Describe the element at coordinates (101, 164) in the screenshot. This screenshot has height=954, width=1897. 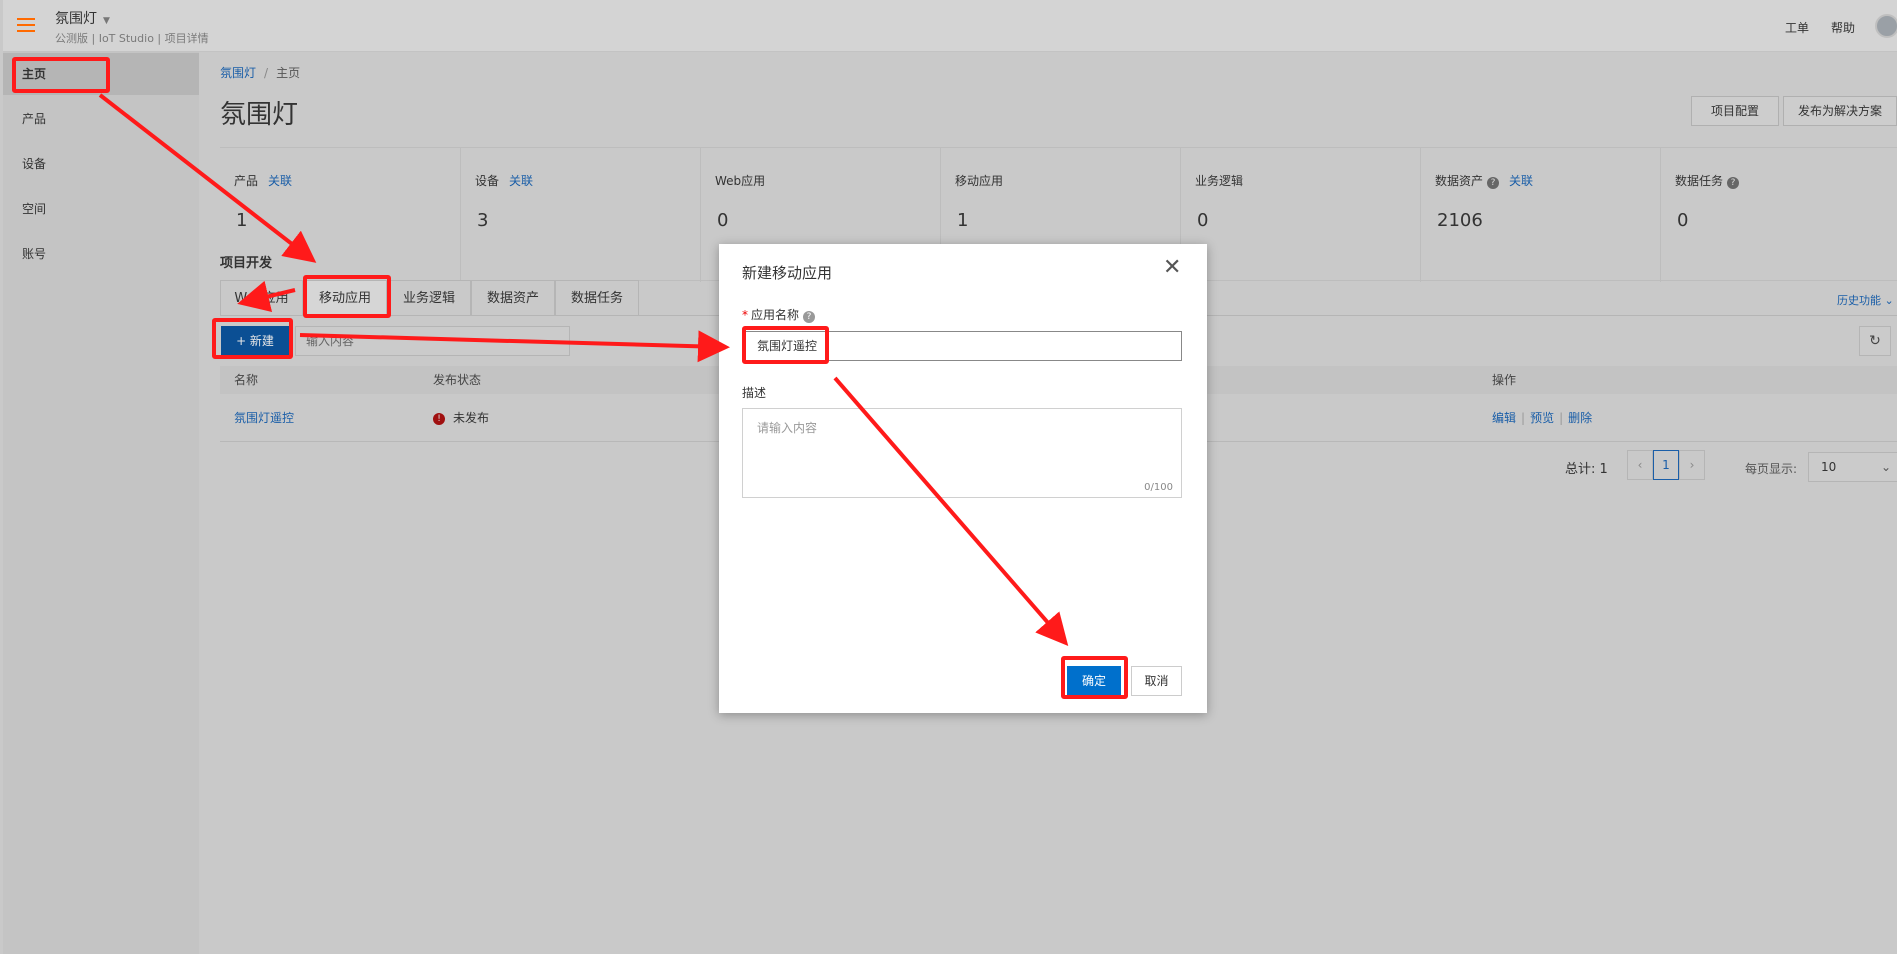
I see `sidebar-item-devices: 设备` at that location.